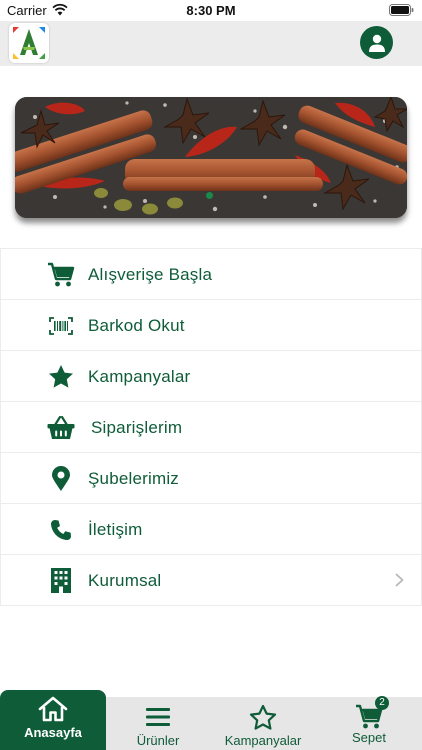 The image size is (422, 750). What do you see at coordinates (369, 737) in the screenshot?
I see `tab-cart-label: Sepet` at bounding box center [369, 737].